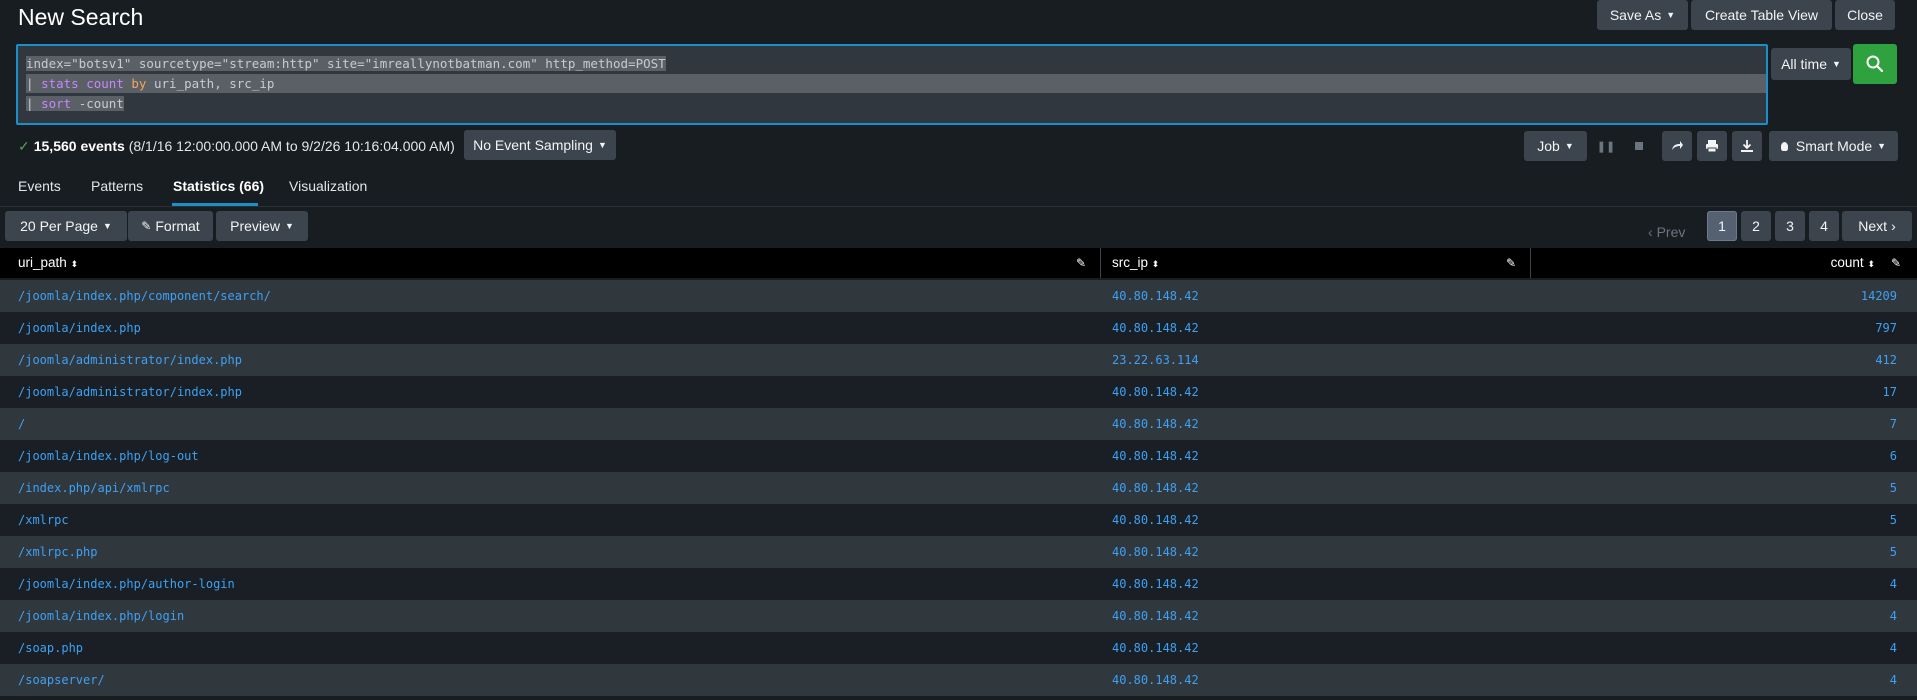 This screenshot has height=700, width=1917. Describe the element at coordinates (958, 488) in the screenshot. I see `table-row: /index.php/api/xmlrpc 40.80.148.42 5` at that location.